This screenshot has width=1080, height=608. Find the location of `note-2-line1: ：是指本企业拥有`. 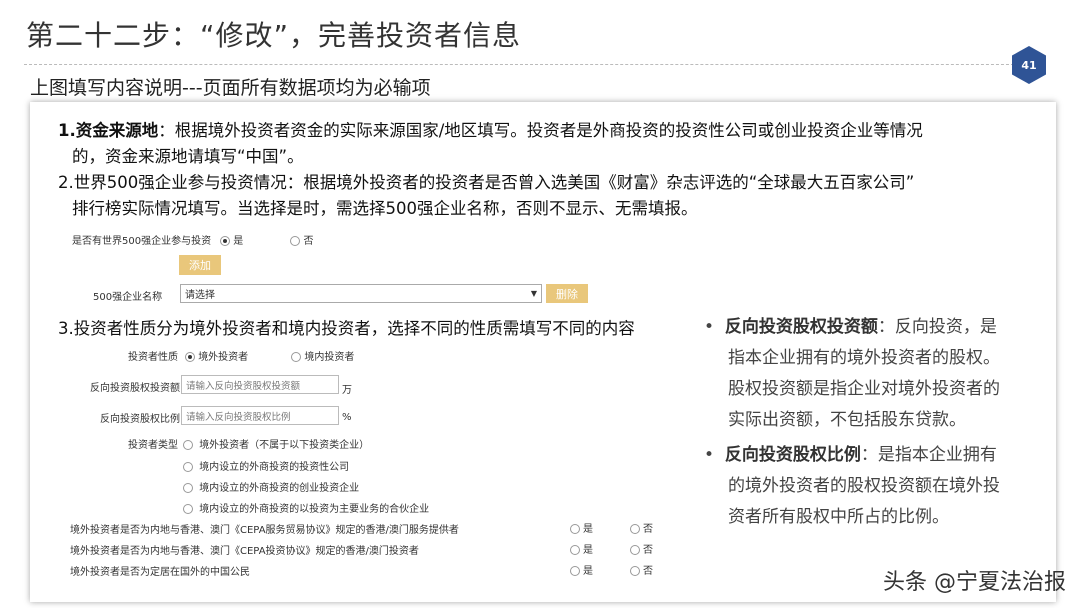

note-2-line1: ：是指本企业拥有 is located at coordinates (928, 455).